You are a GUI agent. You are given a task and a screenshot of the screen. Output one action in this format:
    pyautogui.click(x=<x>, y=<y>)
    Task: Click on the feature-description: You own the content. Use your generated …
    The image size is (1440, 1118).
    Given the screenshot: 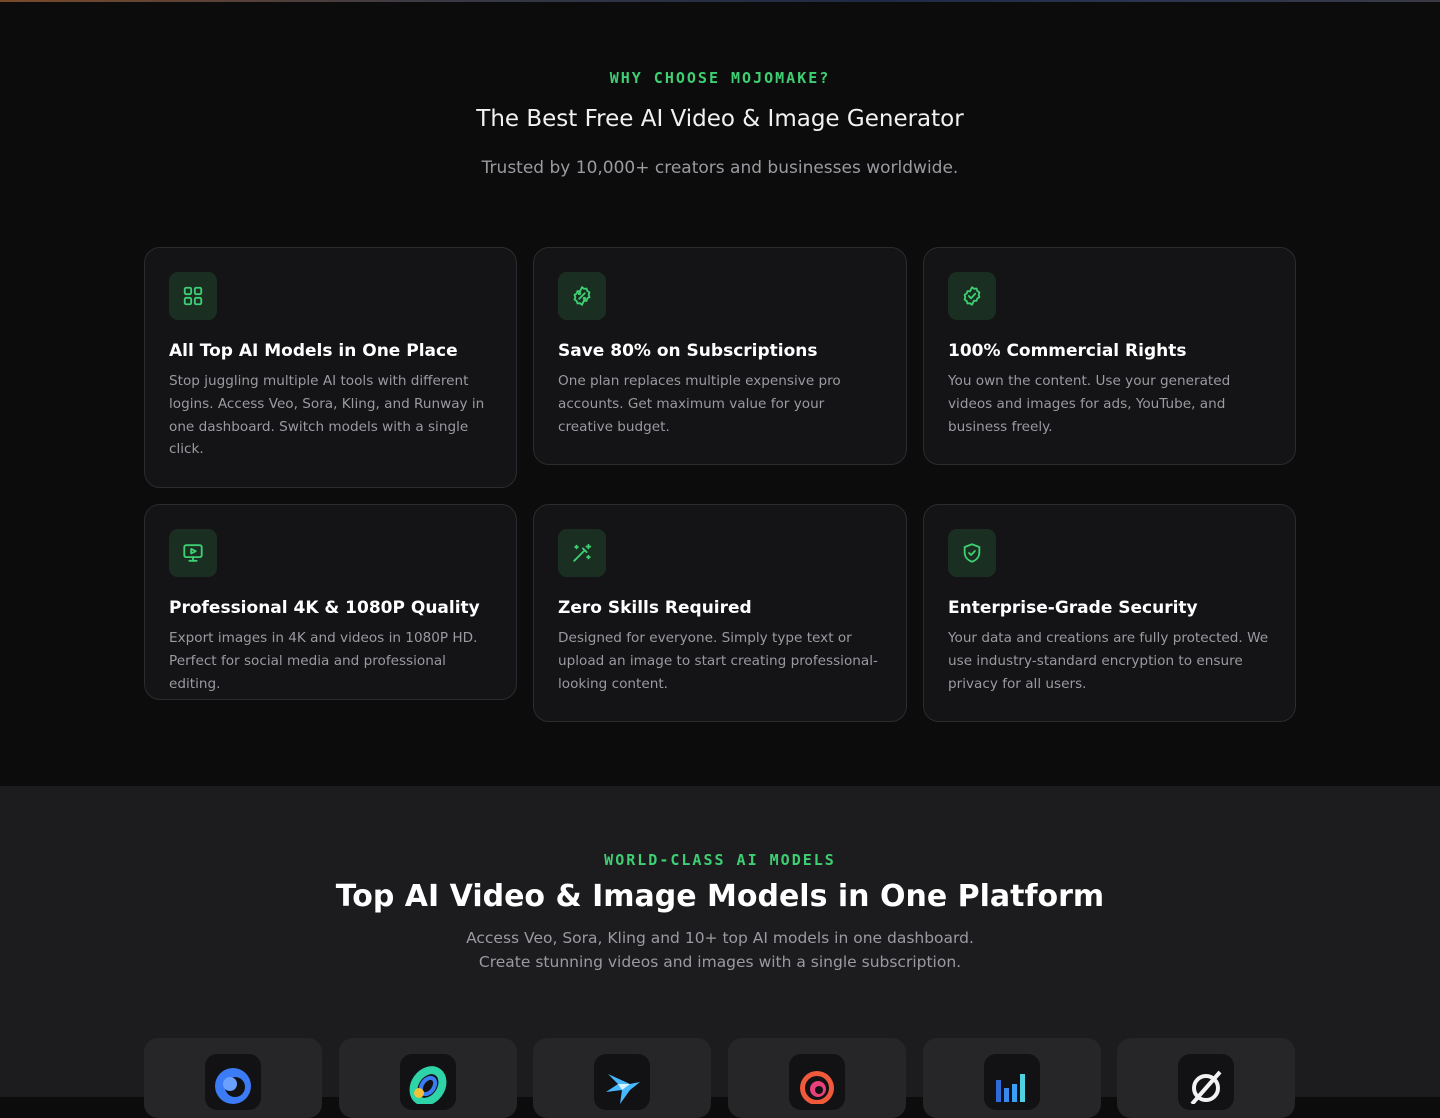 What is the action you would take?
    pyautogui.click(x=1089, y=404)
    